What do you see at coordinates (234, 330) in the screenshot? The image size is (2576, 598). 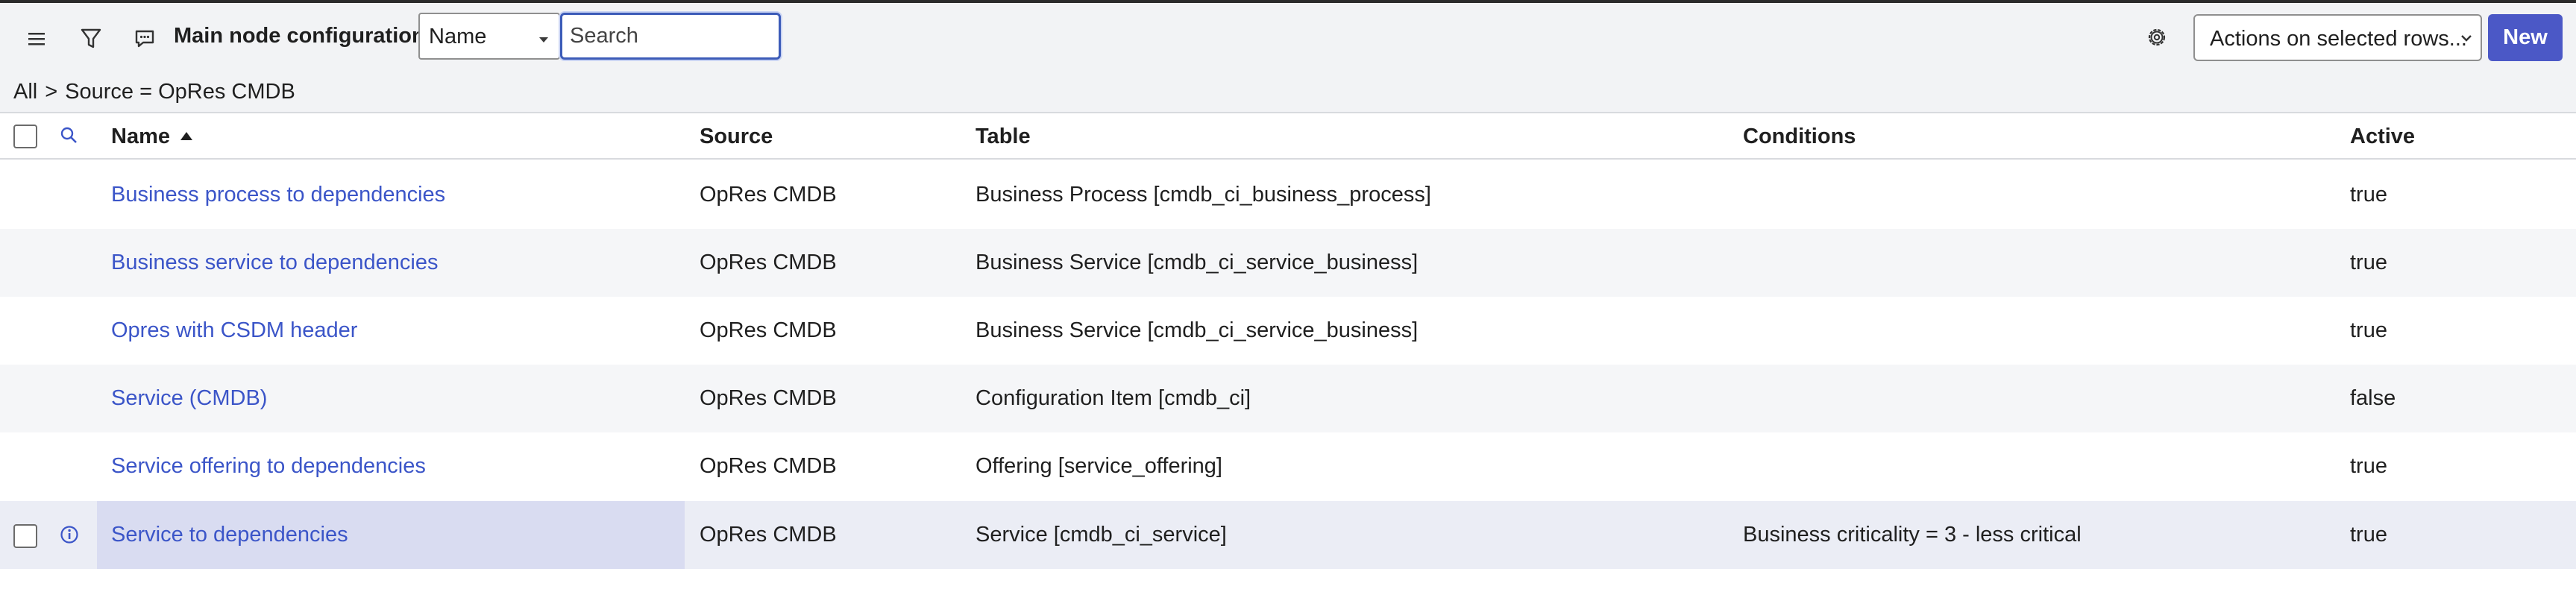 I see `record-name-link: Opres with CSDM header` at bounding box center [234, 330].